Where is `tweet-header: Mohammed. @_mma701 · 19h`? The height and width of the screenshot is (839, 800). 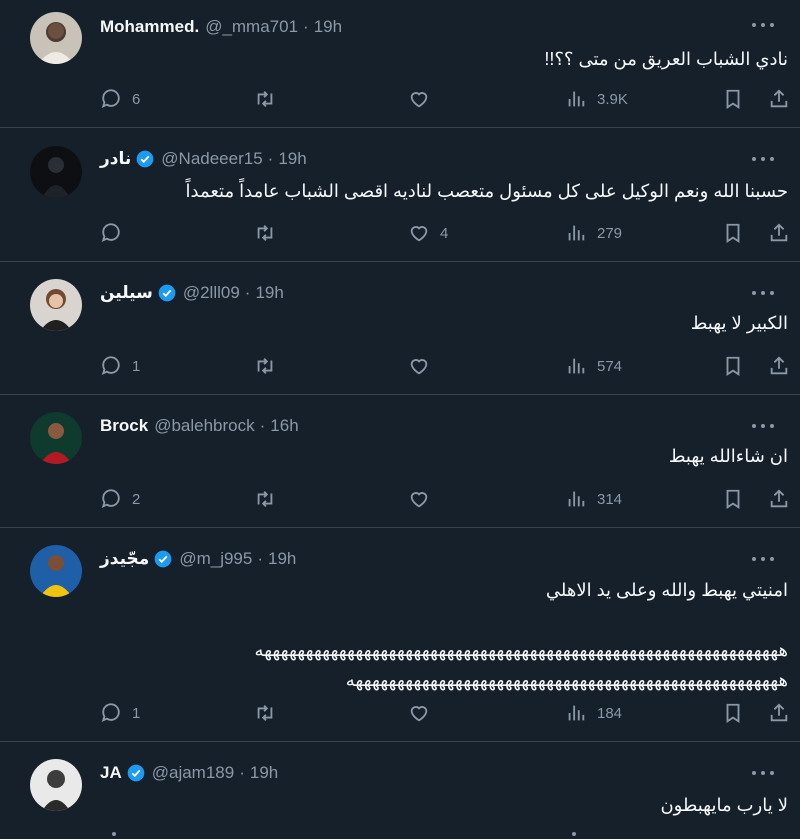
tweet-header: Mohammed. @_mma701 · 19h is located at coordinates (221, 27).